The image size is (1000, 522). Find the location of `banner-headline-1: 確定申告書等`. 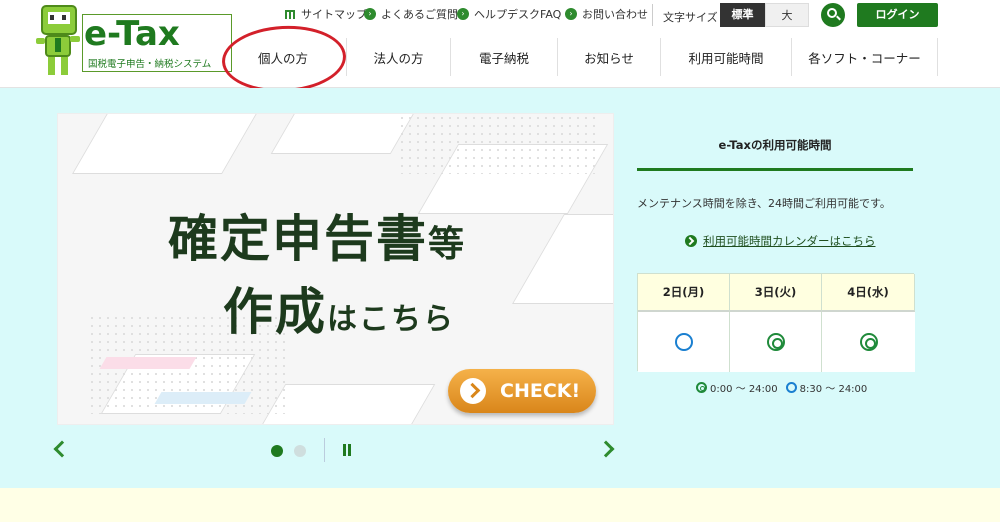

banner-headline-1: 確定申告書等 is located at coordinates (317, 239).